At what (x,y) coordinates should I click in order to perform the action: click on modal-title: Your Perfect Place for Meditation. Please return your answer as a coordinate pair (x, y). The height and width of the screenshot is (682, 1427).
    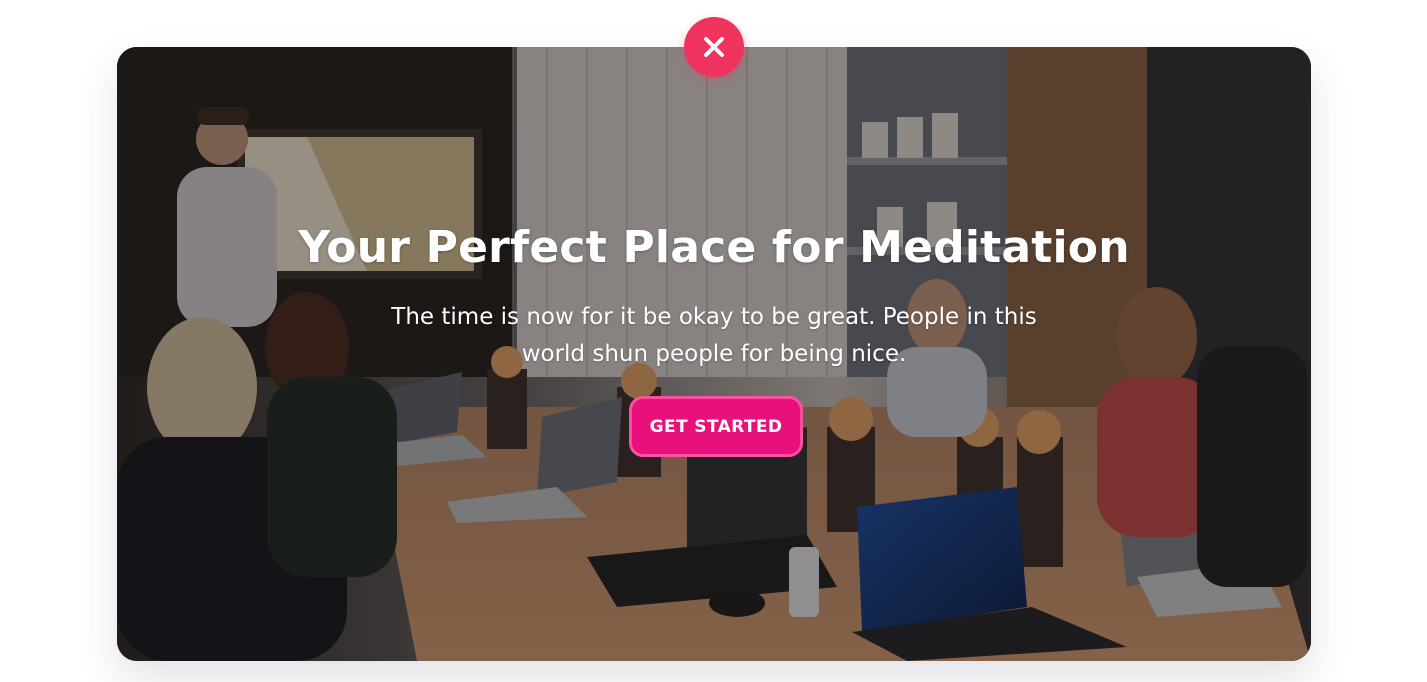
    Looking at the image, I should click on (714, 247).